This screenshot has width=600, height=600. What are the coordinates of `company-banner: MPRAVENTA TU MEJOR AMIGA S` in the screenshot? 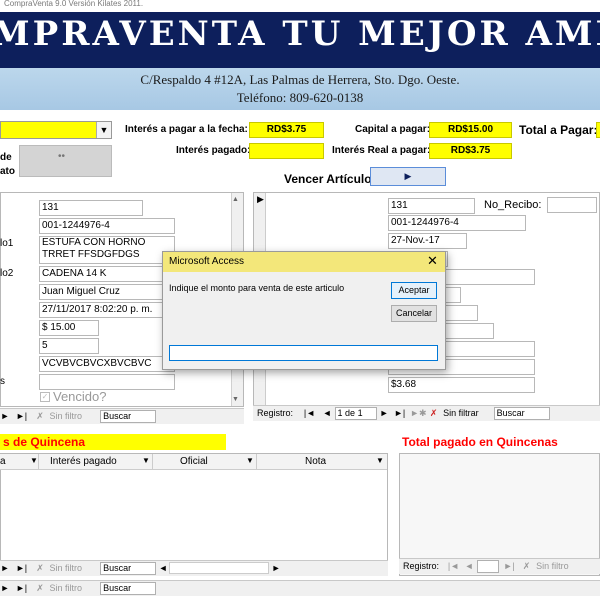 It's located at (300, 40).